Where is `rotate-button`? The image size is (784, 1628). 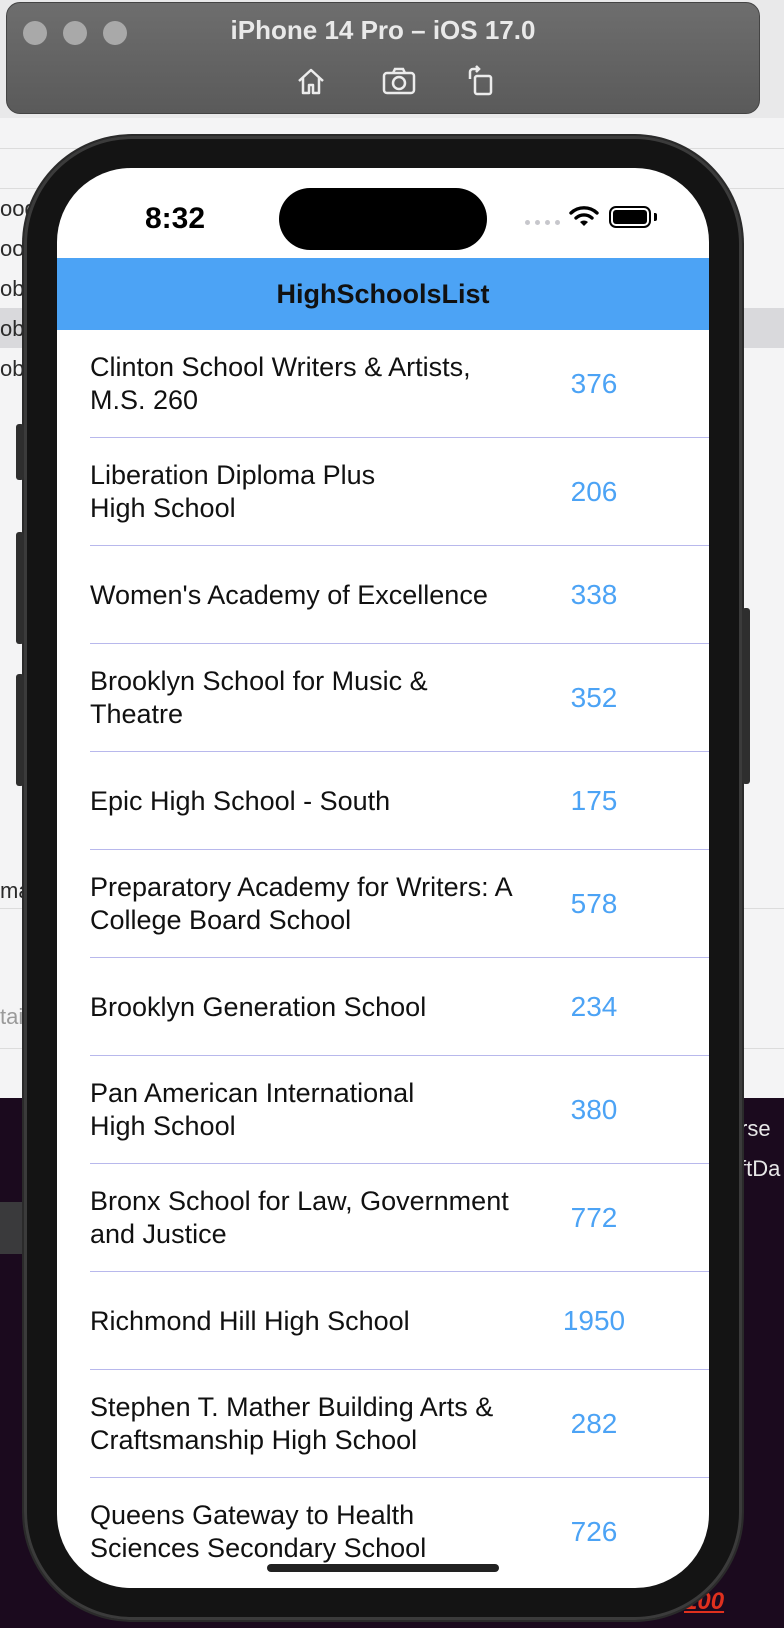 rotate-button is located at coordinates (481, 81).